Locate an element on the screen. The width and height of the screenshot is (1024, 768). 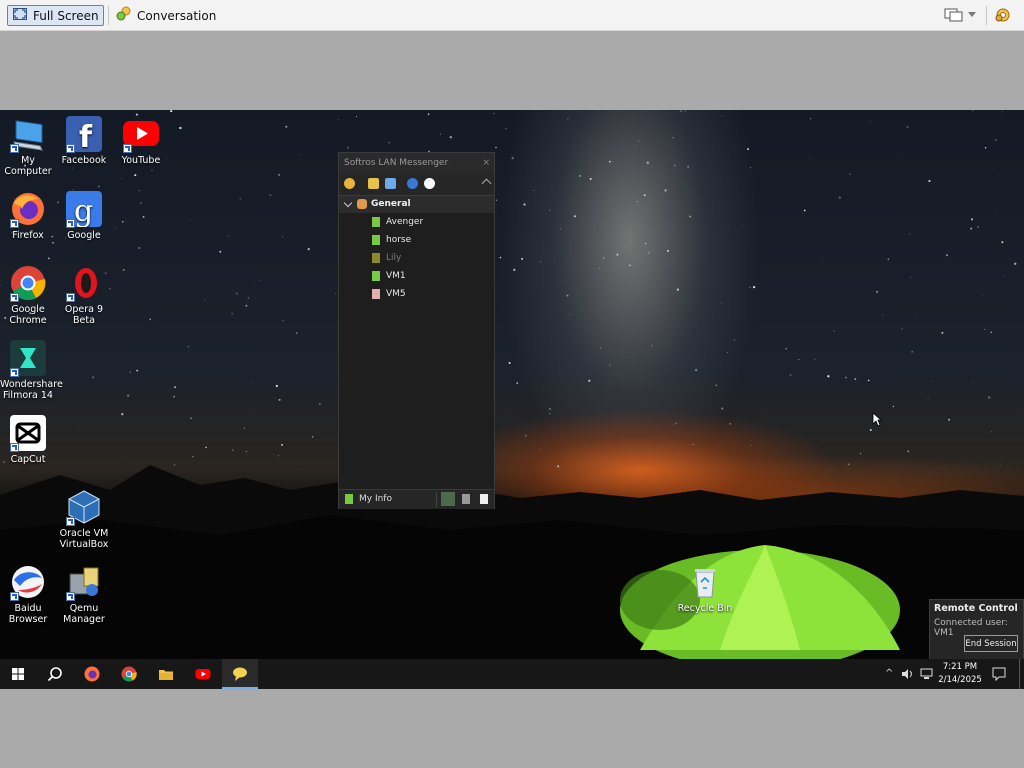
capcut-icon is located at coordinates (28, 433).